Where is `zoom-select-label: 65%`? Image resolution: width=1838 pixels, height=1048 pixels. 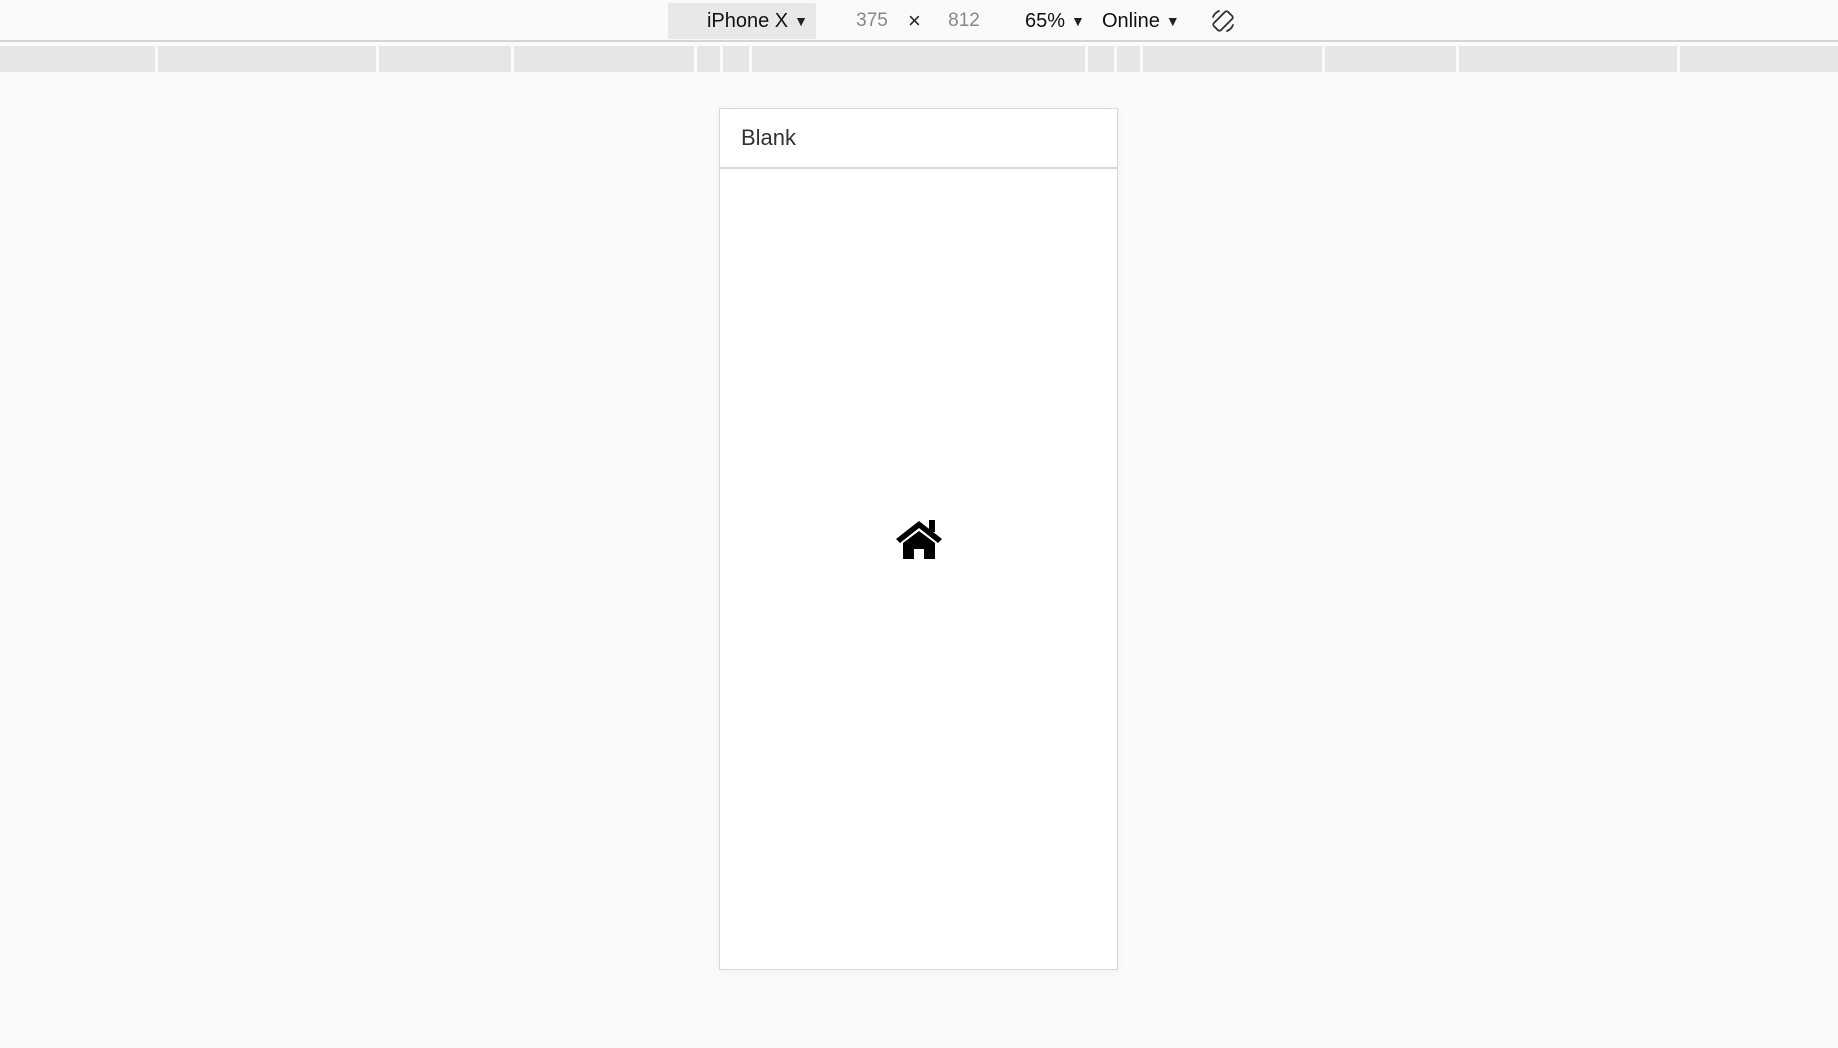 zoom-select-label: 65% is located at coordinates (1045, 20).